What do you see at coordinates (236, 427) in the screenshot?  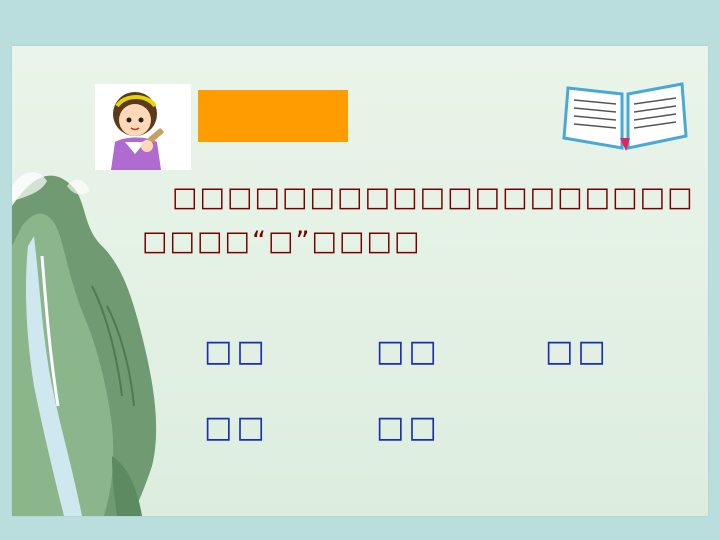 I see `word-item-4: □□` at bounding box center [236, 427].